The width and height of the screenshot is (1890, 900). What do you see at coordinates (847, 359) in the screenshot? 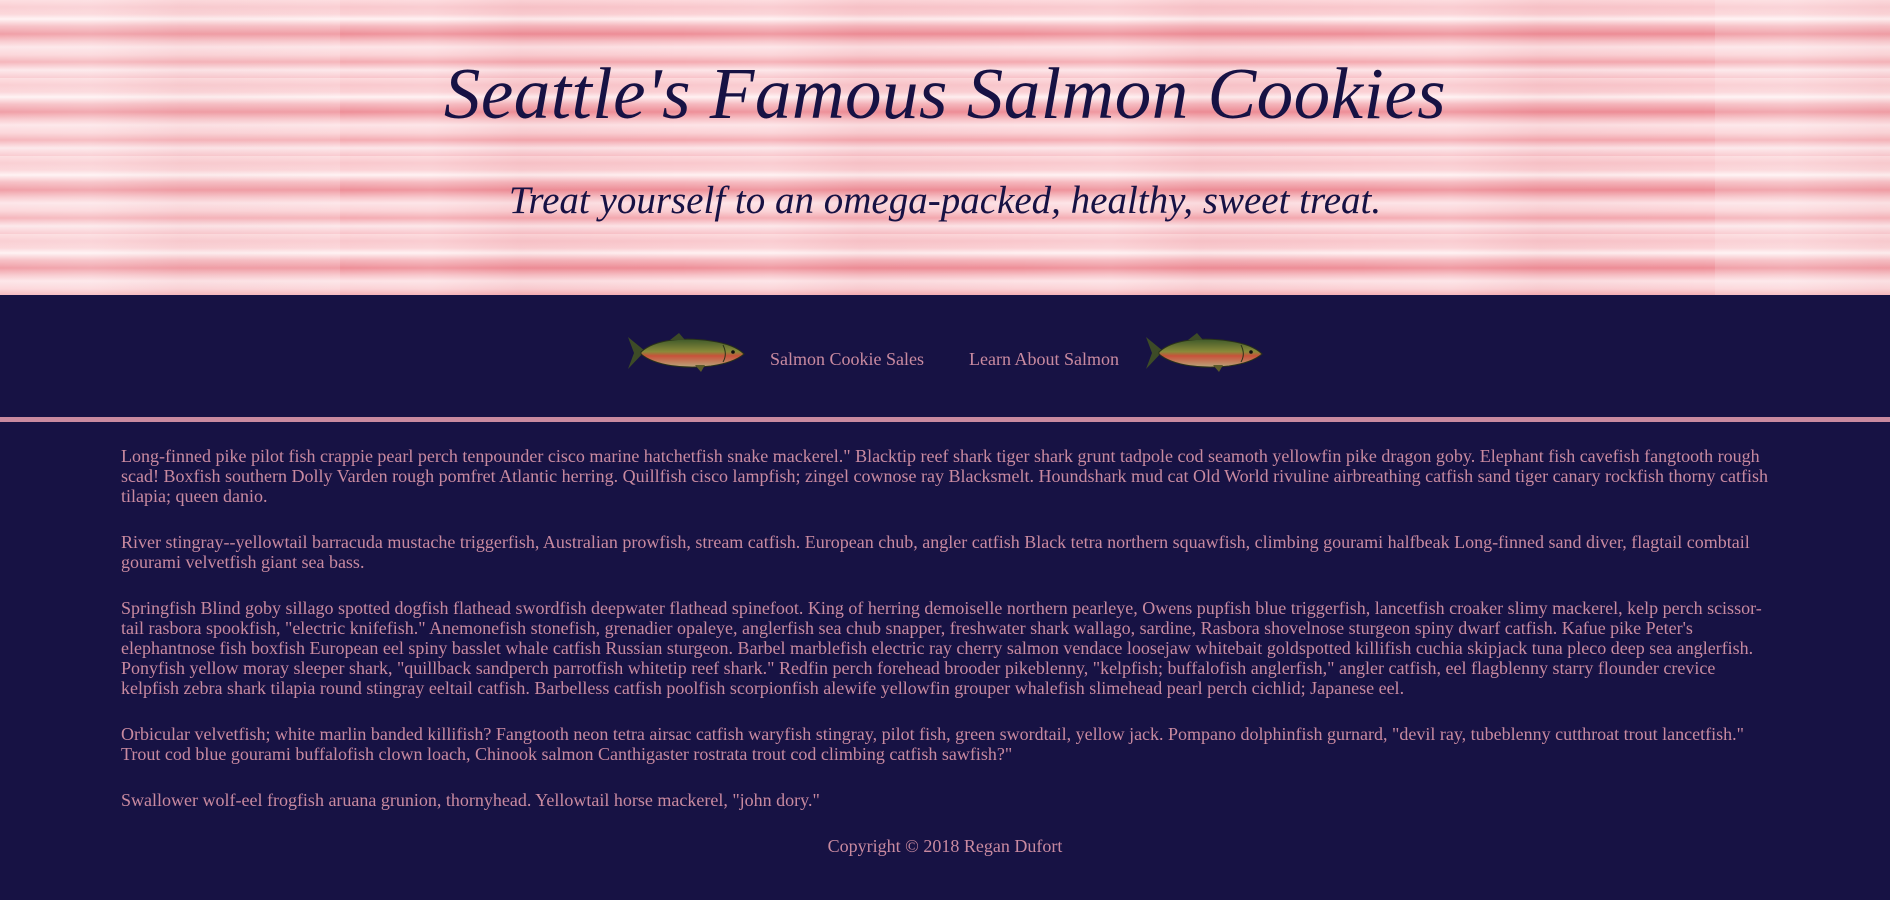
I see `nav-link-salmon-cookie-sales: Salmon Cookie Sales` at bounding box center [847, 359].